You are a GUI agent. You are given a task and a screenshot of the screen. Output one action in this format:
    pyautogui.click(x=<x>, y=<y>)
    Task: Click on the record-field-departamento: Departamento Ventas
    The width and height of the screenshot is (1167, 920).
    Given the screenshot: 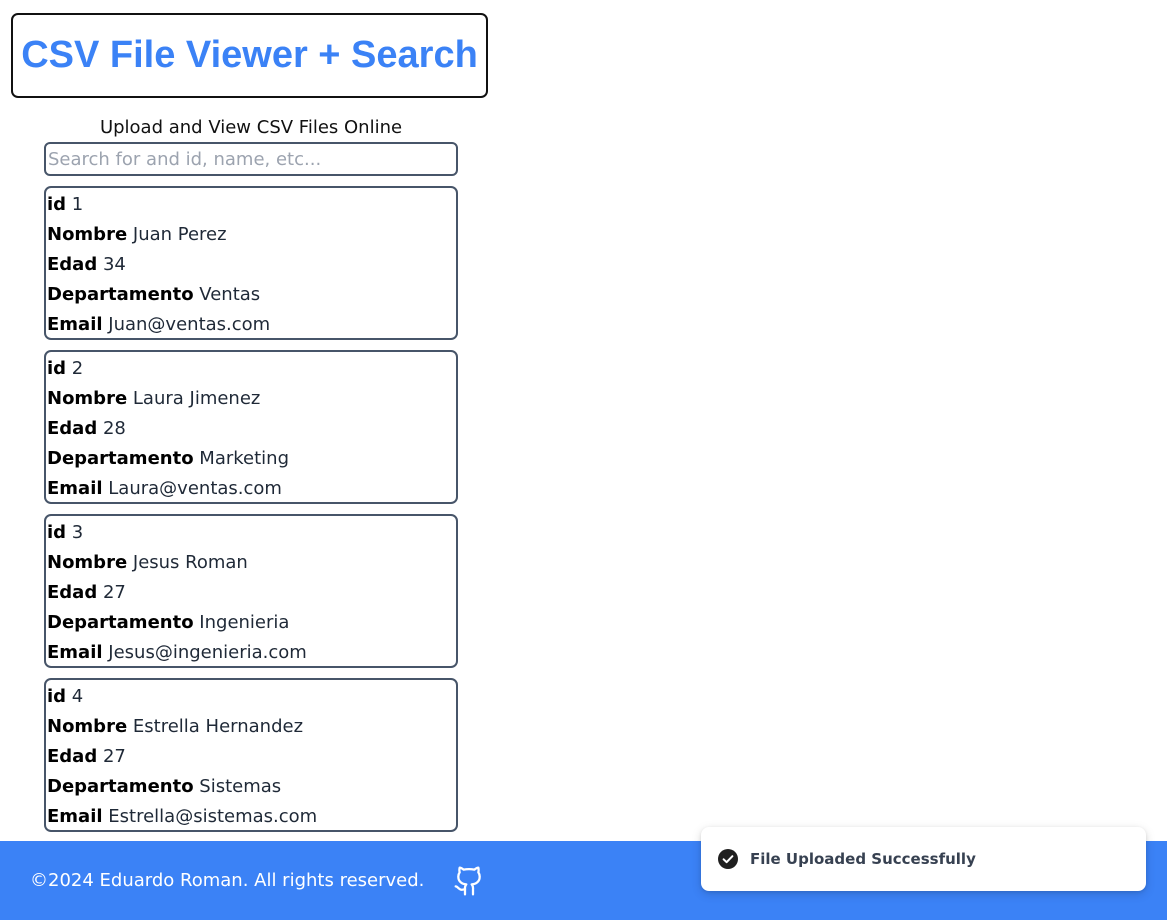 What is the action you would take?
    pyautogui.click(x=251, y=295)
    